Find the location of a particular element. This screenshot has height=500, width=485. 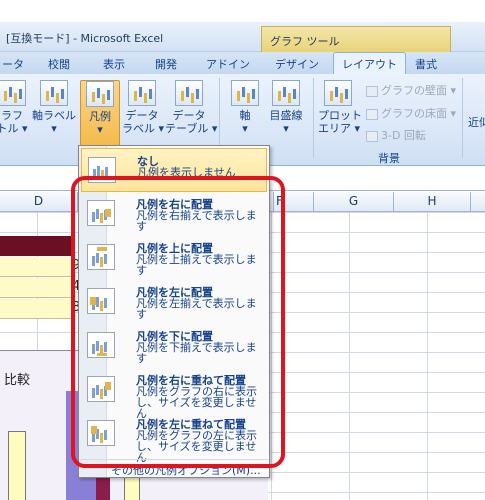

background-group-label: 背景 is located at coordinates (389, 158).